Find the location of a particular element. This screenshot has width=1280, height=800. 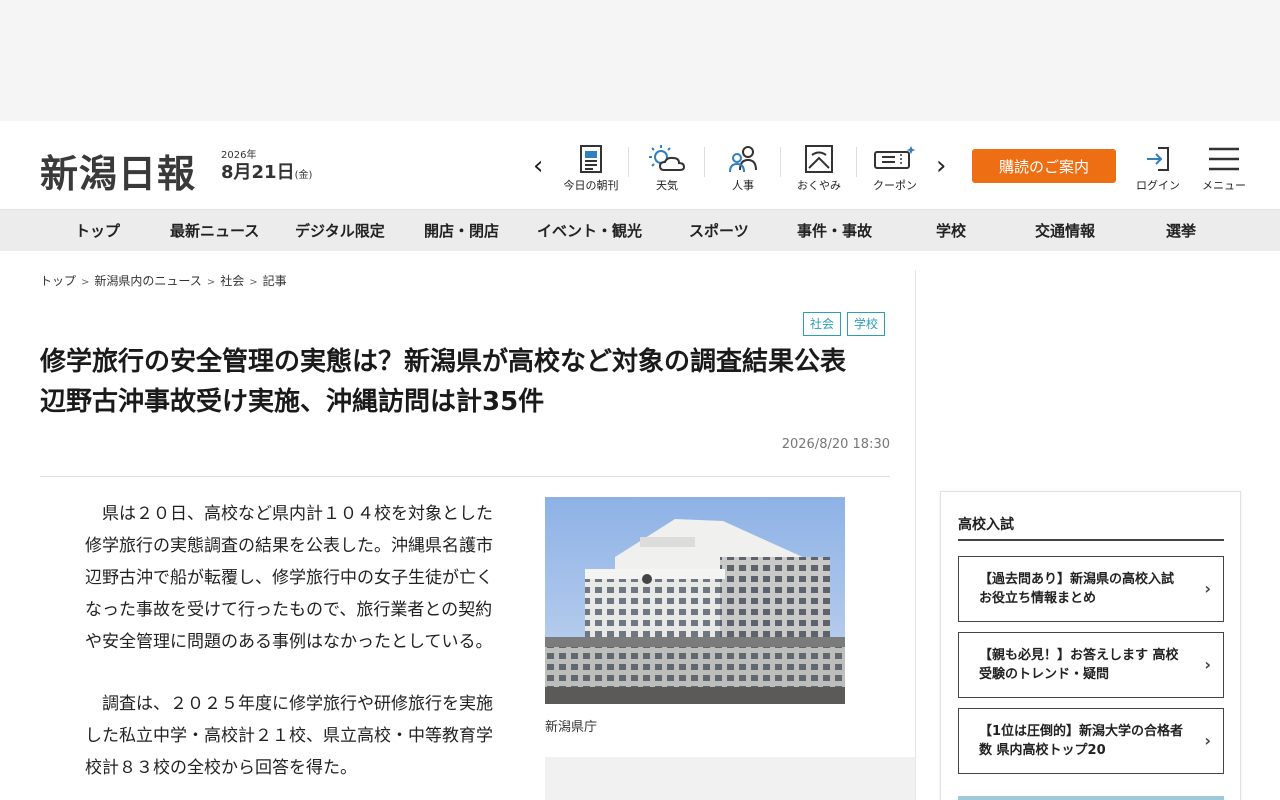

quicklink-personnel: 人事 is located at coordinates (743, 169).